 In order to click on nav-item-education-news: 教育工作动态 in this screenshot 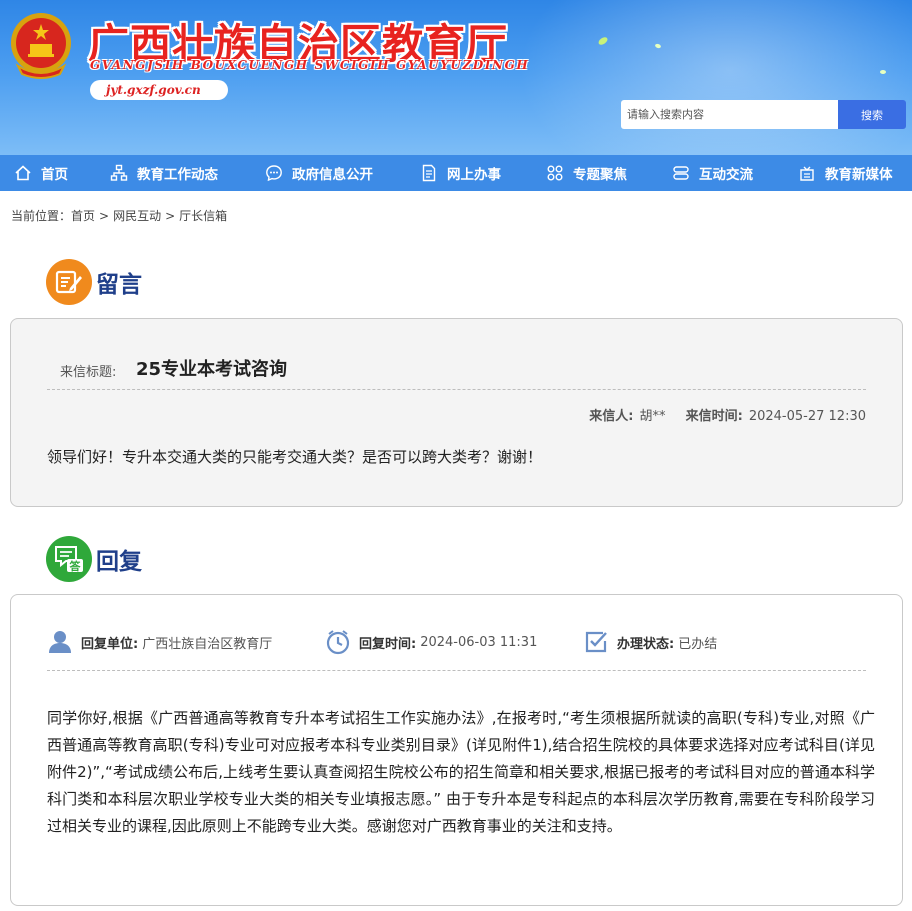, I will do `click(164, 173)`.